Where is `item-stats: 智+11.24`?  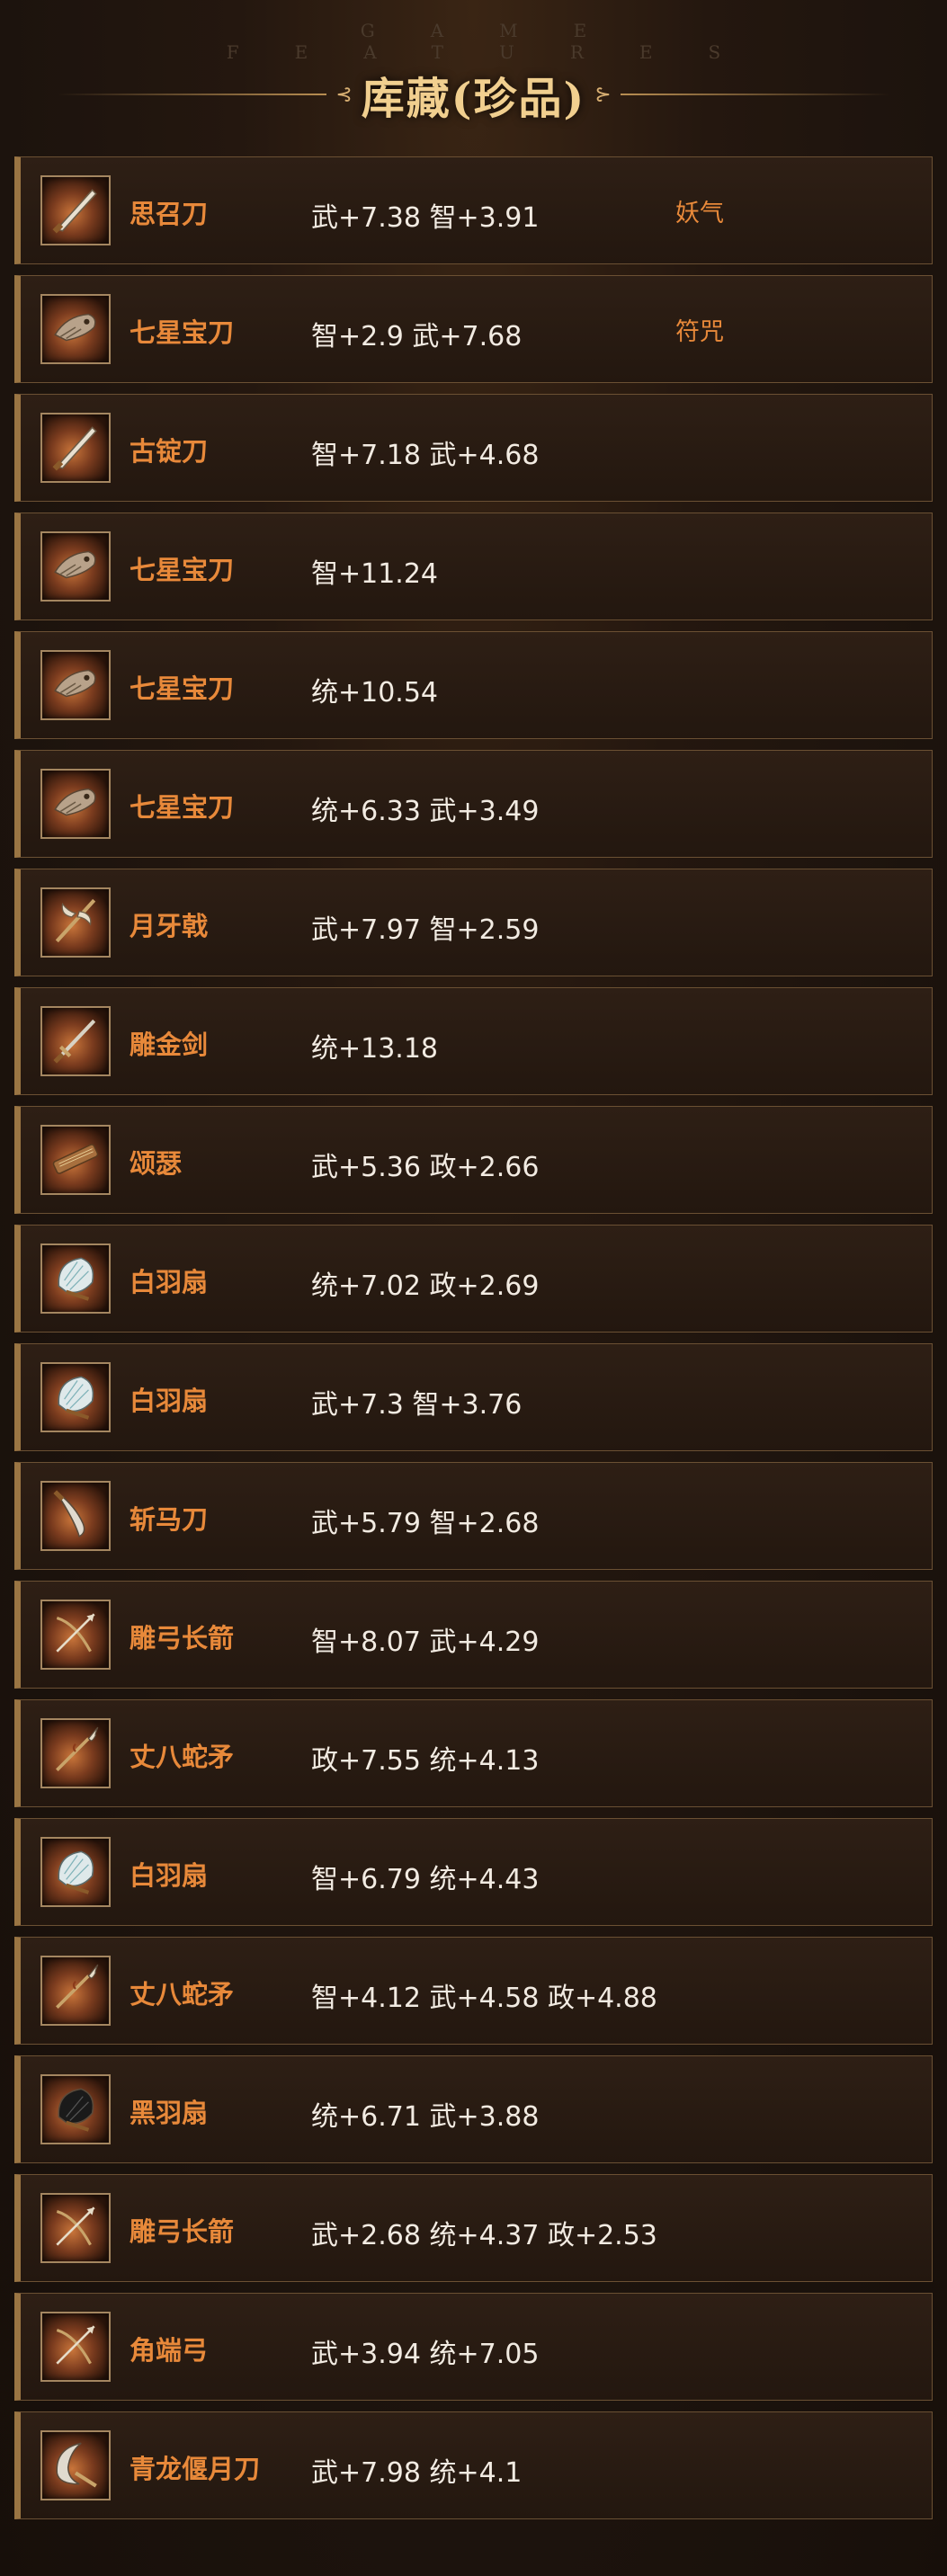 item-stats: 智+11.24 is located at coordinates (375, 574).